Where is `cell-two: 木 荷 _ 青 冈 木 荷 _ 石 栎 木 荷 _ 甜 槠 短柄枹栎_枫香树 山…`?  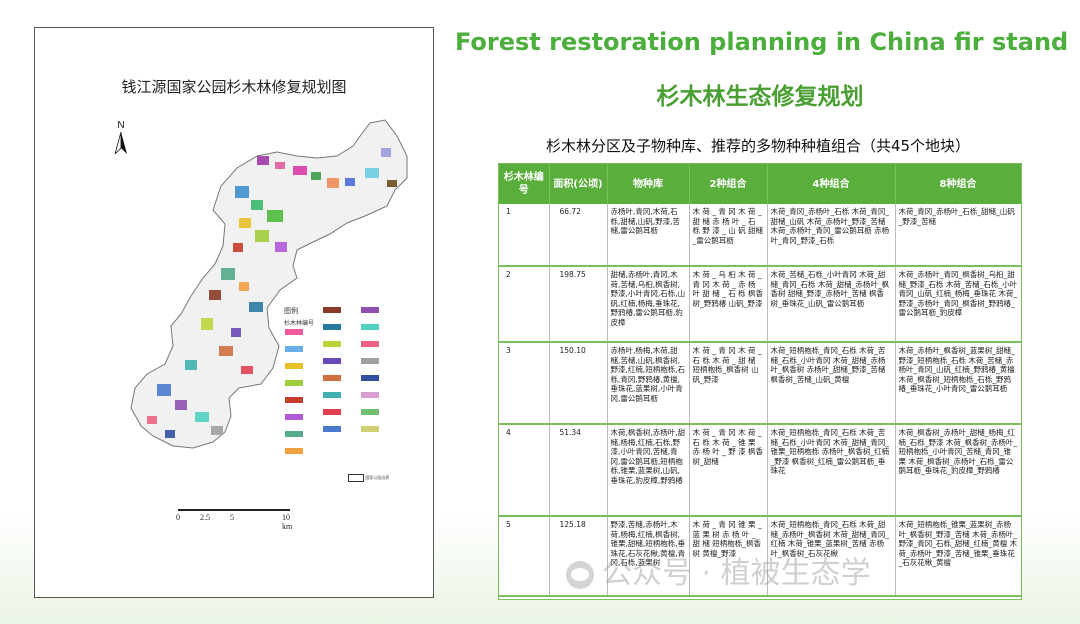
cell-two: 木 荷 _ 青 冈 木 荷 _ 石 栎 木 荷 _ 甜 槠 短柄枹栎_枫香树 山… is located at coordinates (728, 383).